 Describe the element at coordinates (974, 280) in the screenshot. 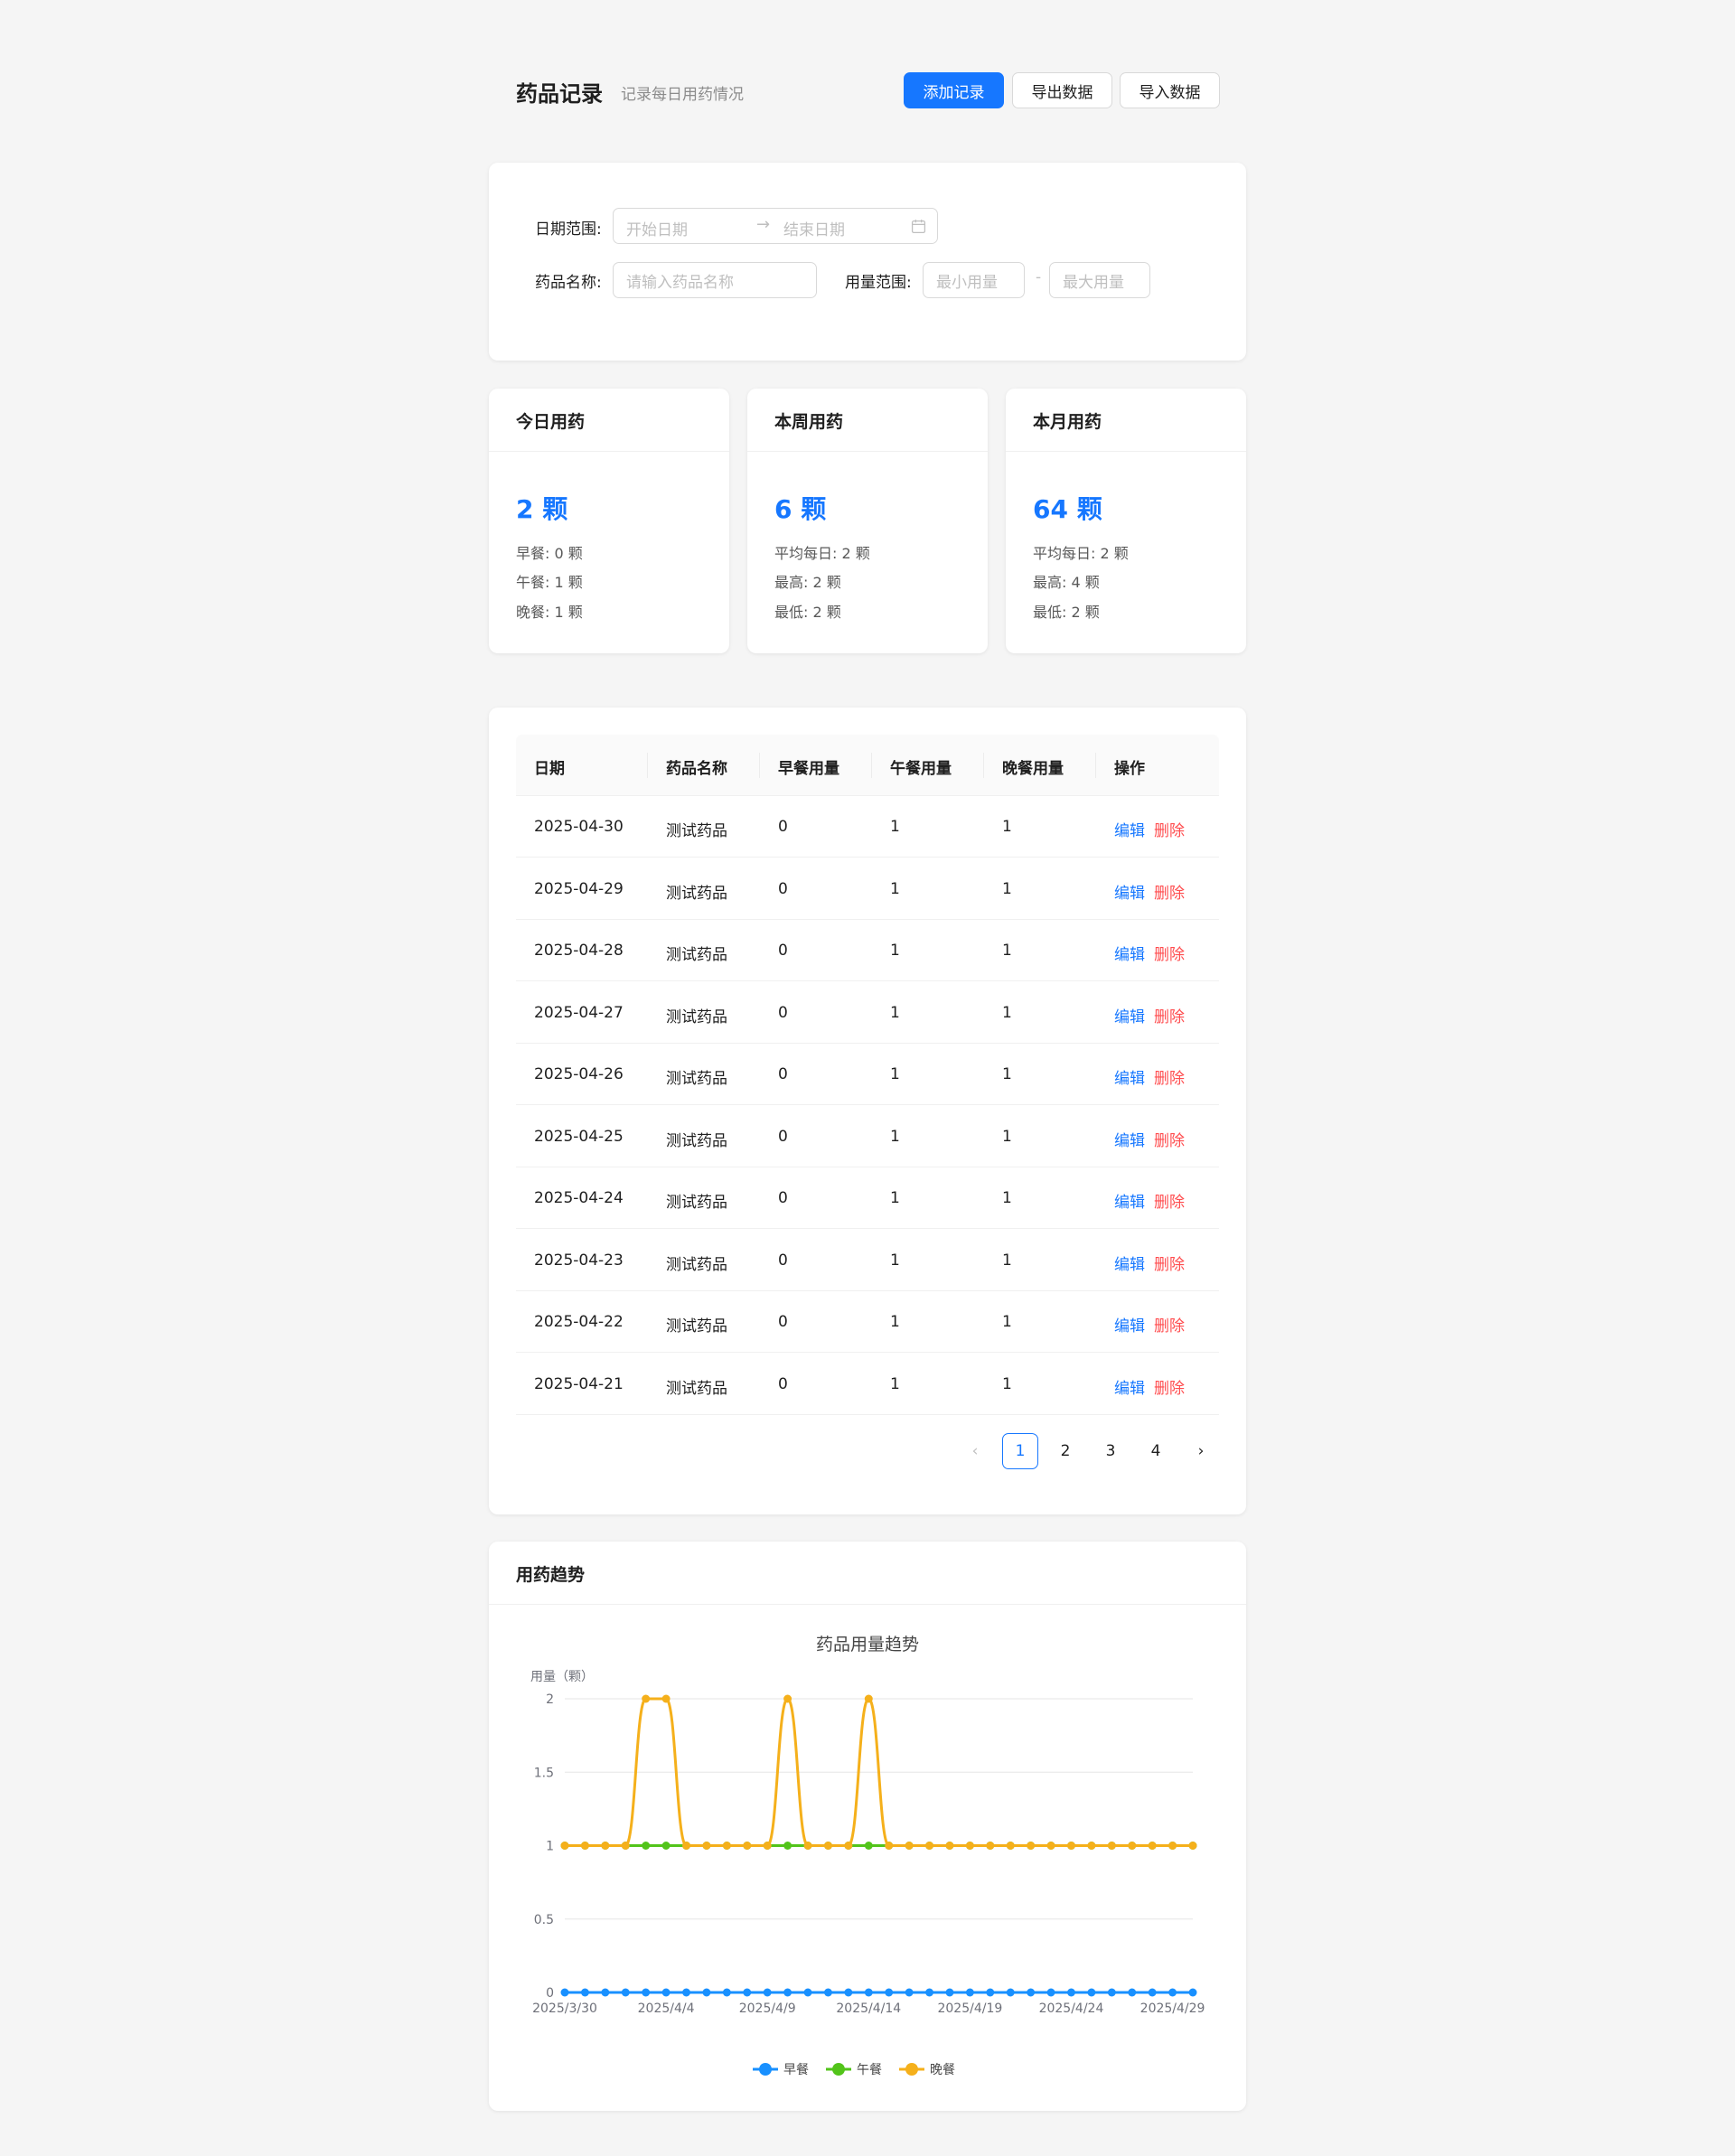

I see `min-dose-input: 最小用量` at that location.